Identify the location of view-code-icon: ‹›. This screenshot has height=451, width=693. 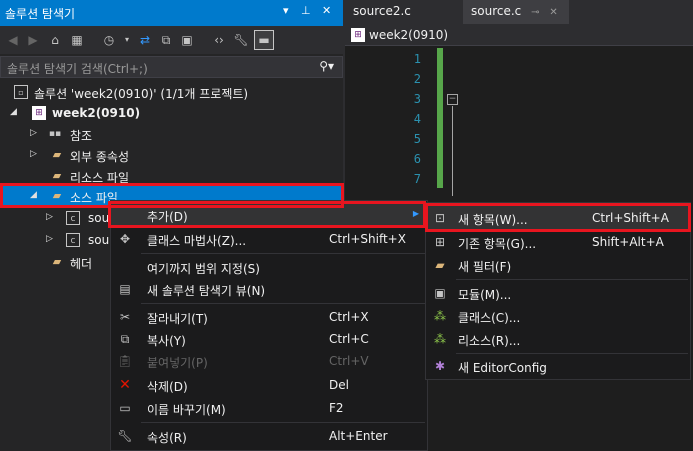
(219, 40).